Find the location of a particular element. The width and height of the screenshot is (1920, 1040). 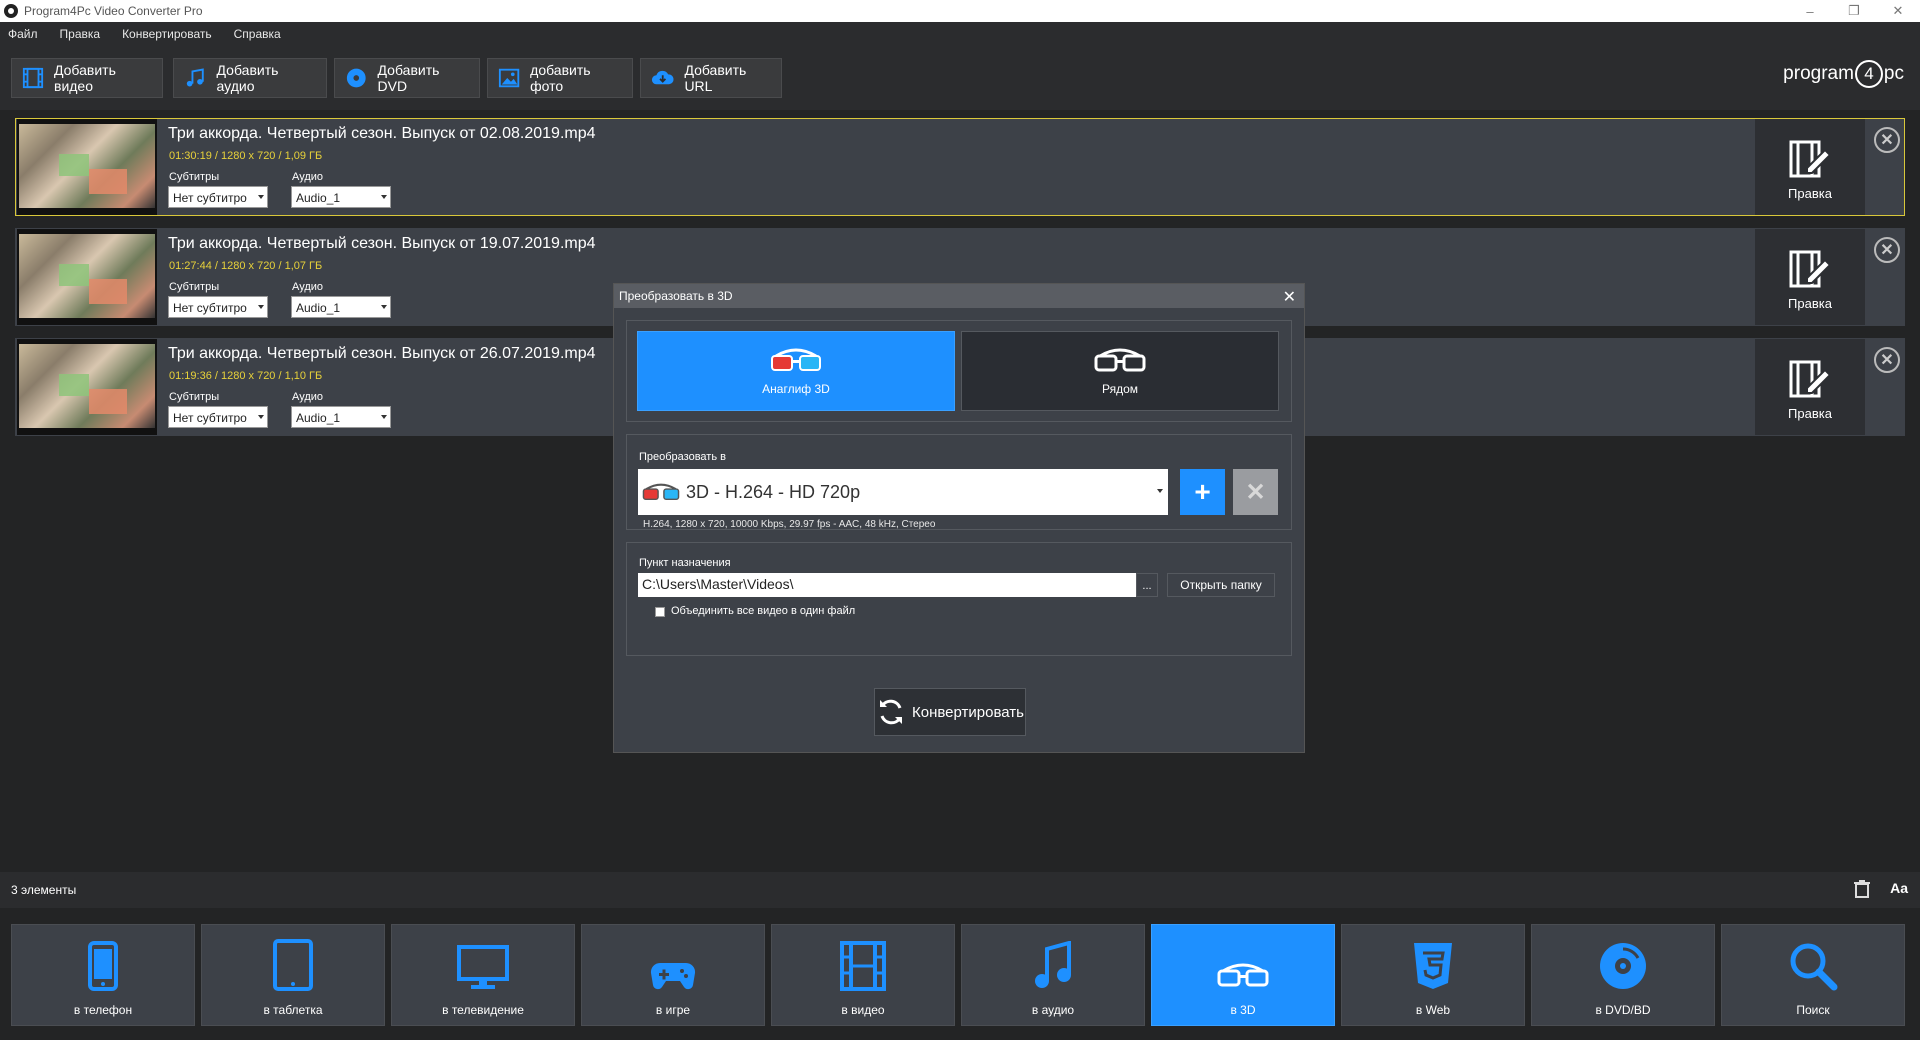

category-game: в игре is located at coordinates (673, 975).